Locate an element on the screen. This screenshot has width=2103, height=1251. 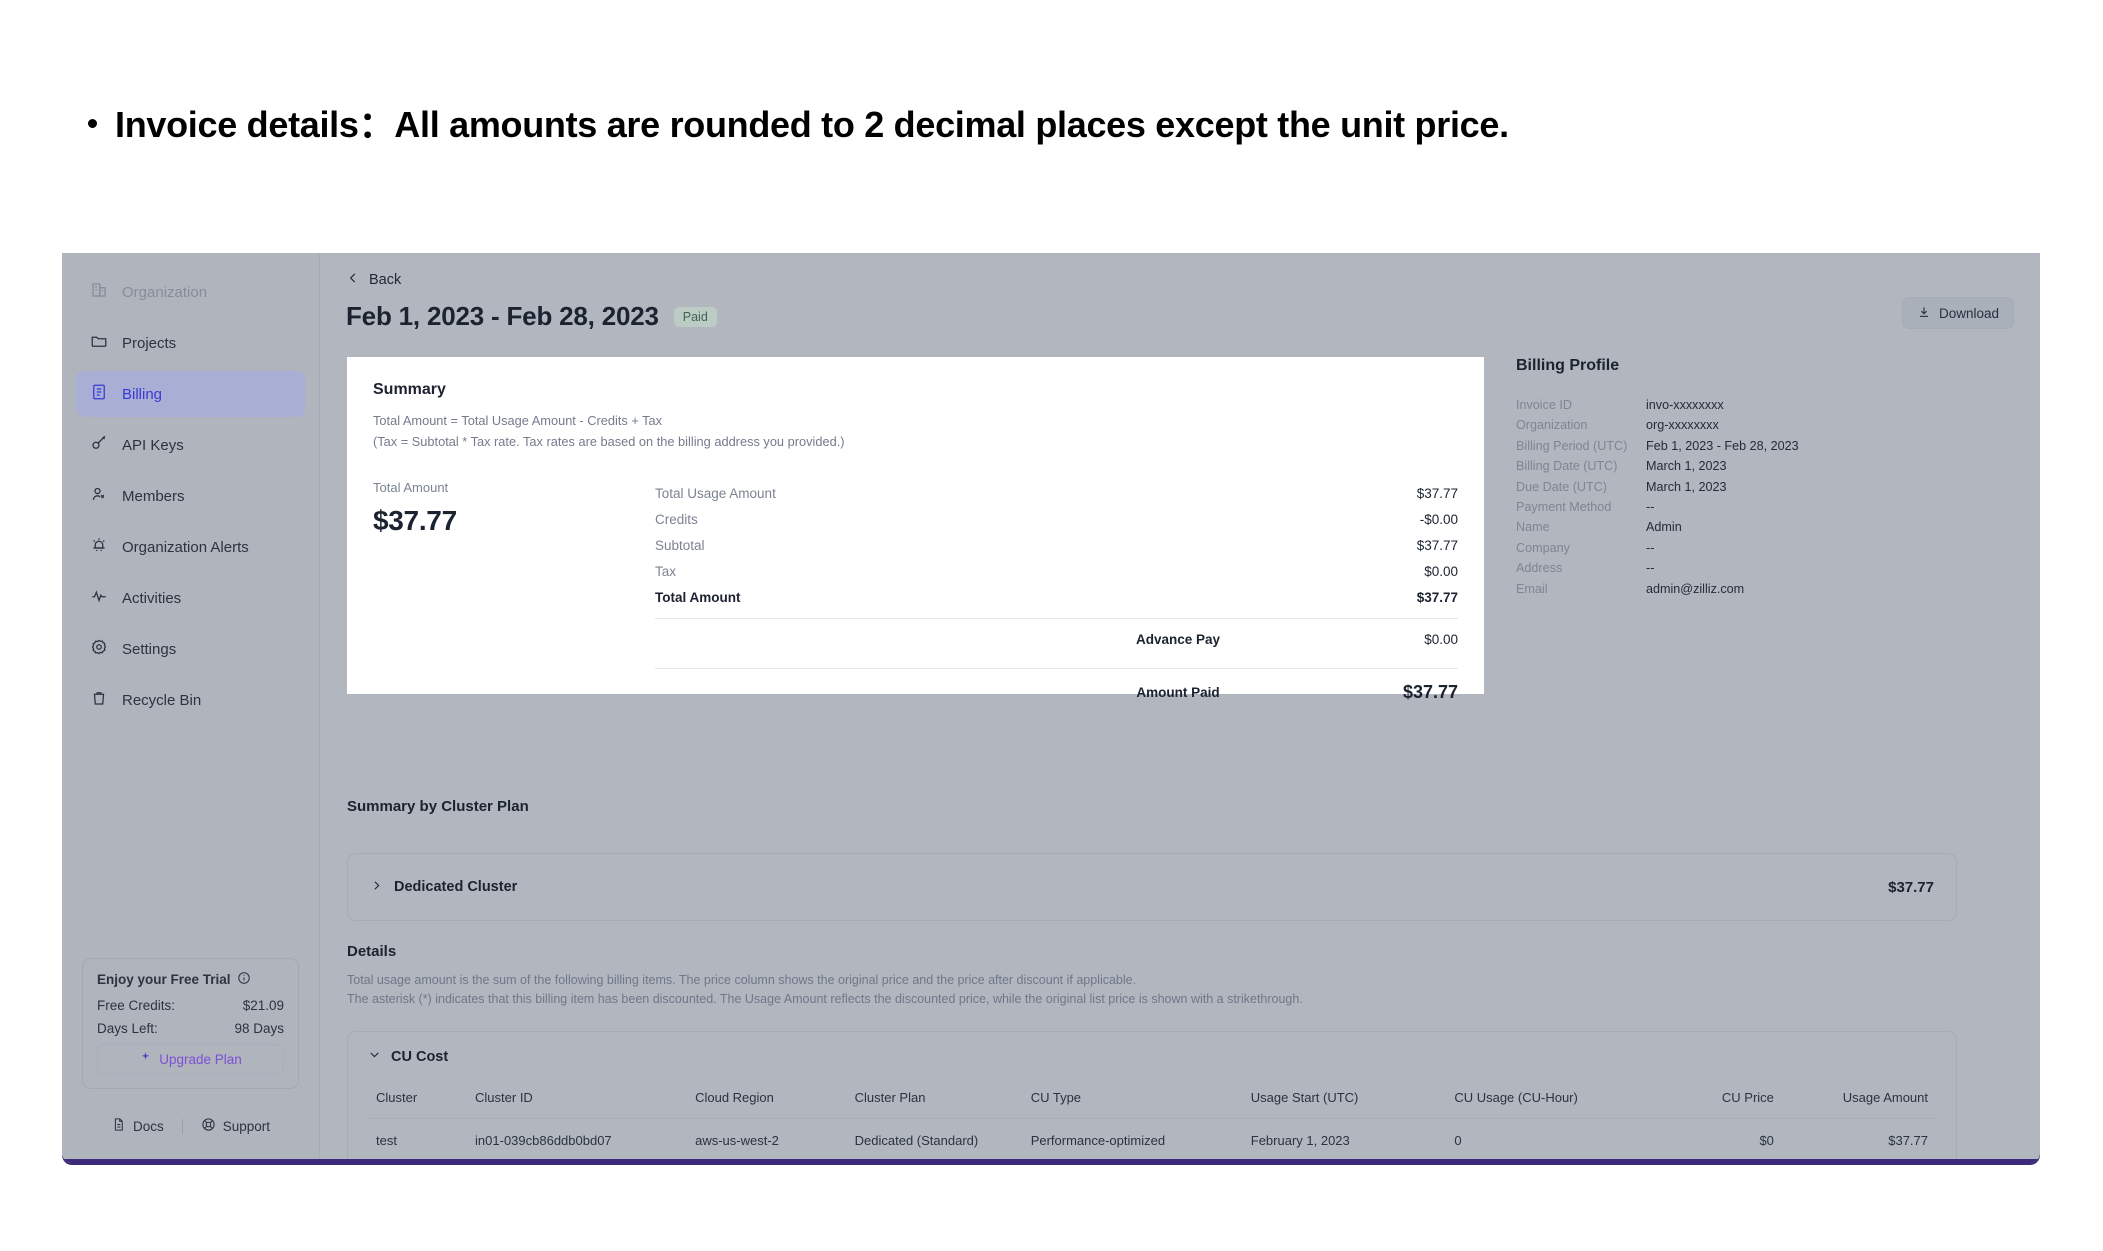
download-label: Download is located at coordinates (1968, 313).